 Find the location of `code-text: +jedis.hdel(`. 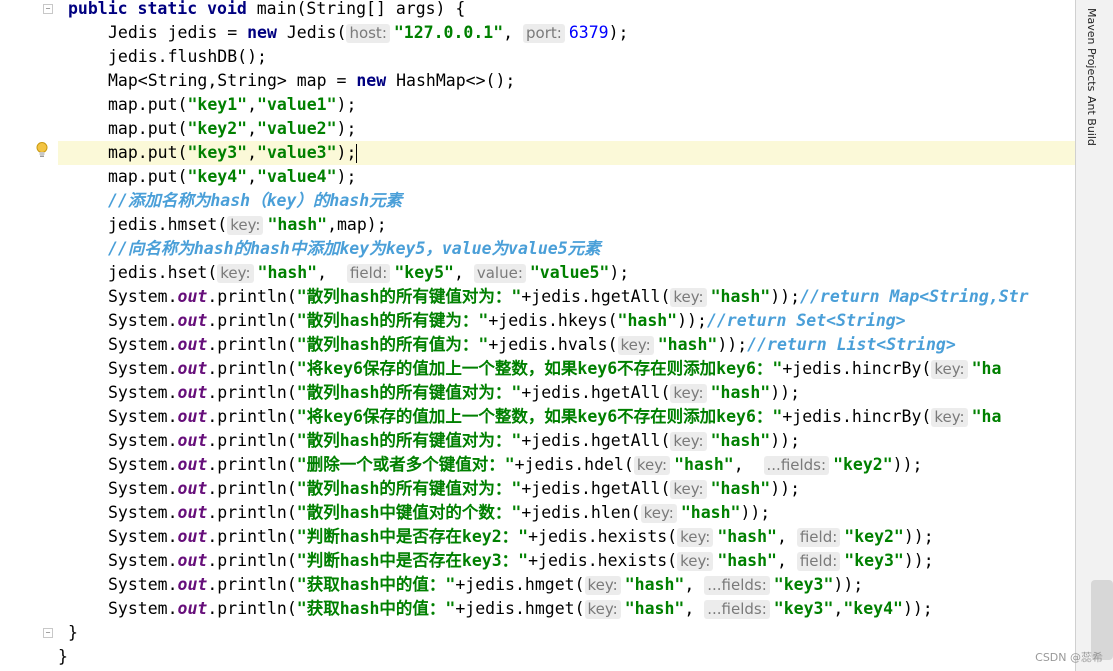

code-text: +jedis.hdel( is located at coordinates (574, 464).